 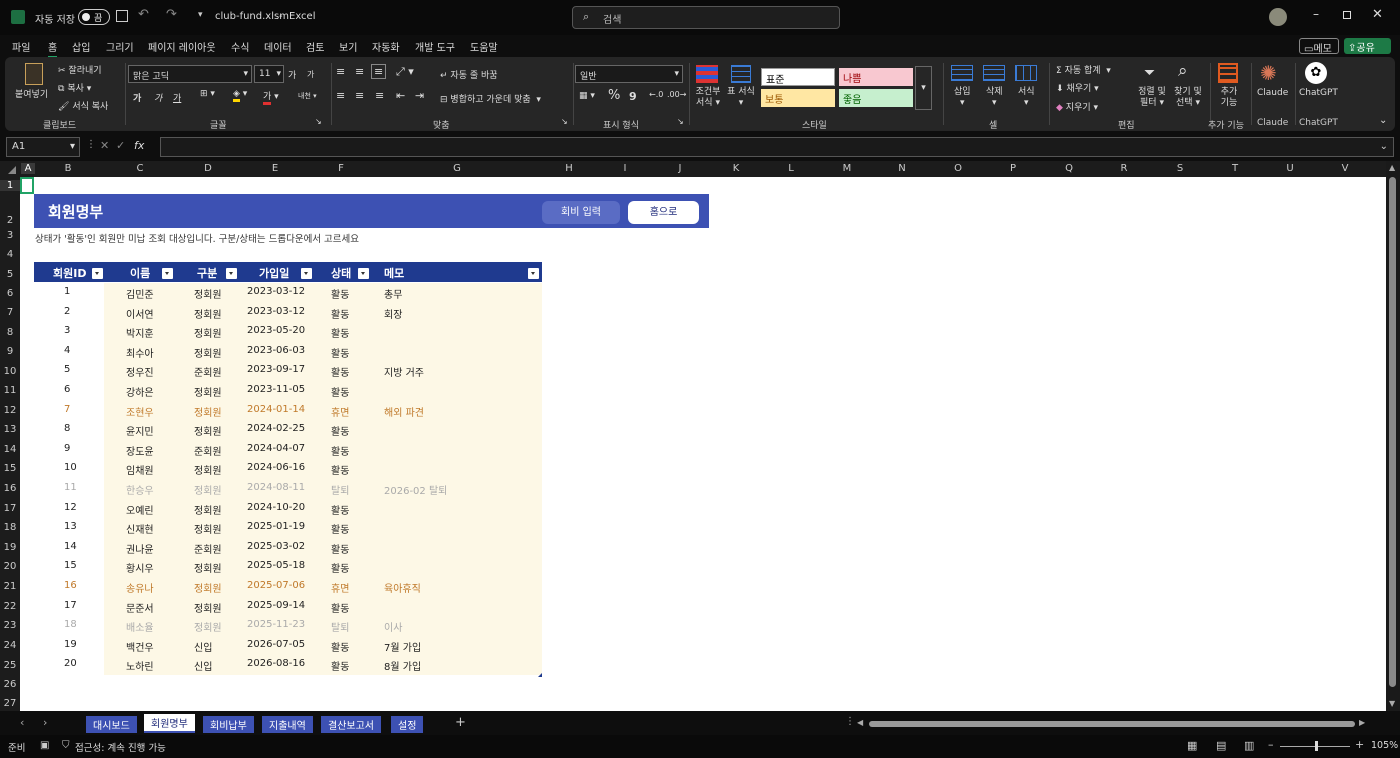 What do you see at coordinates (67, 409) in the screenshot?
I see `cell-id: 7` at bounding box center [67, 409].